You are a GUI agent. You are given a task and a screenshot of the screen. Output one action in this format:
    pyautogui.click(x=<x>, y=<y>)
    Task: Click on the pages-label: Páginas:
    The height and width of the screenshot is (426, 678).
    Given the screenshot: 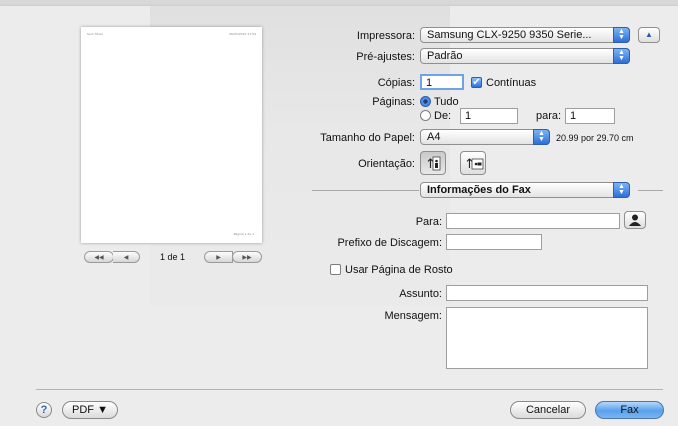 What is the action you would take?
    pyautogui.click(x=393, y=102)
    